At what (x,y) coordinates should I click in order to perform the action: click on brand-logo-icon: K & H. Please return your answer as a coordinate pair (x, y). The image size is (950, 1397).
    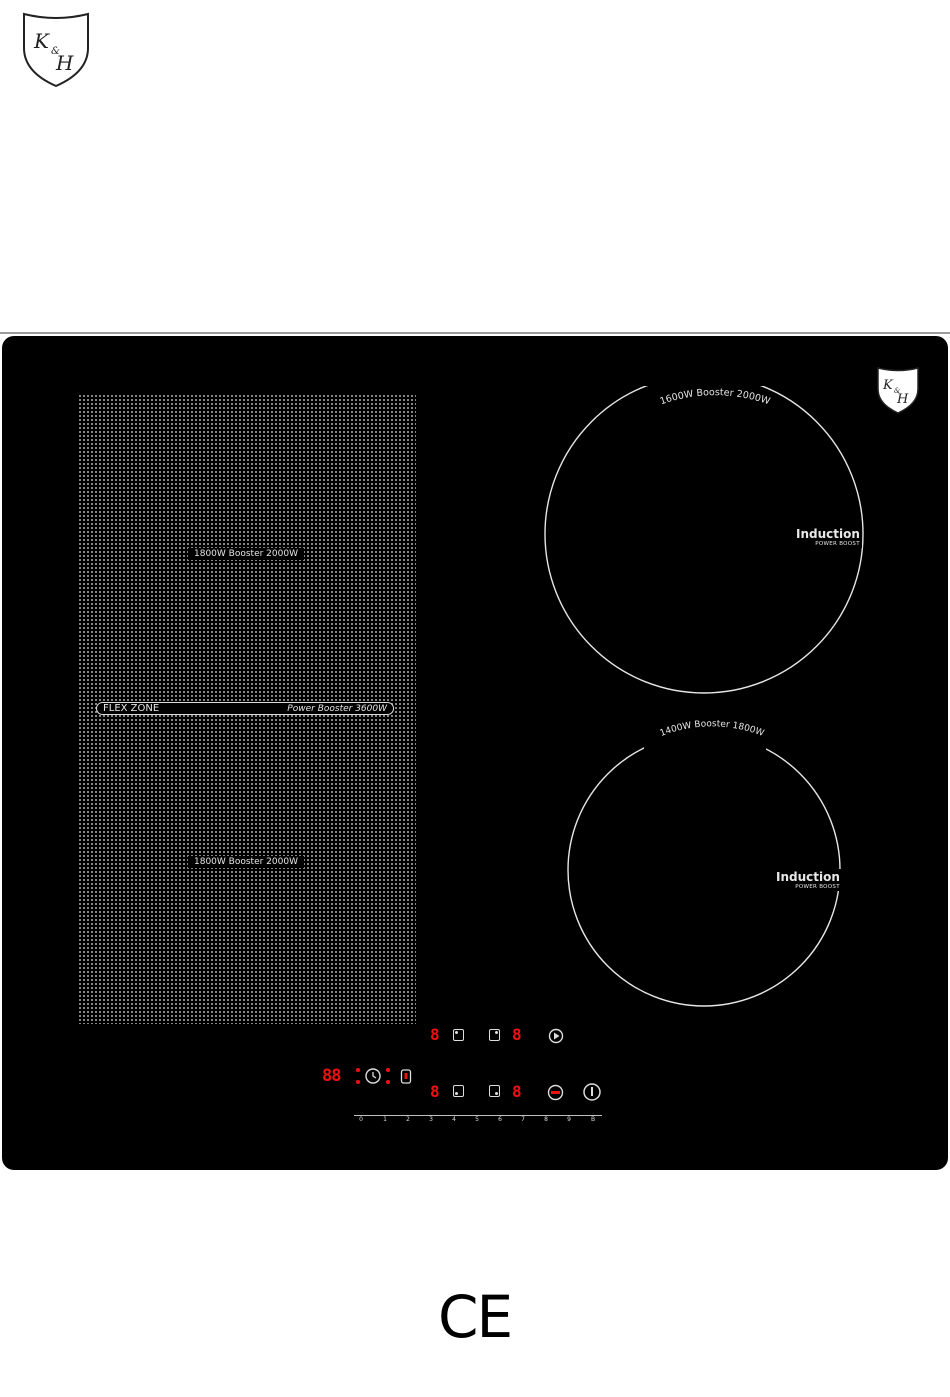
    Looking at the image, I should click on (56, 50).